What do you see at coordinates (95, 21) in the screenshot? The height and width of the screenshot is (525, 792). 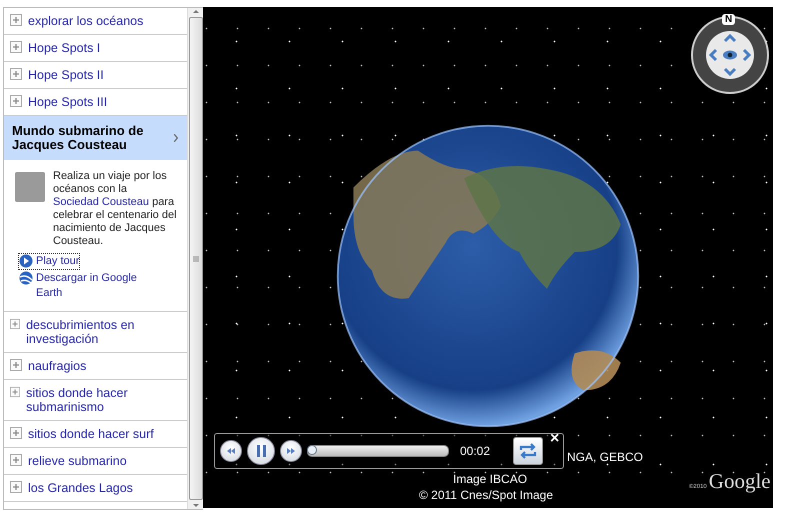 I see `folder-item: explorar los océanos` at bounding box center [95, 21].